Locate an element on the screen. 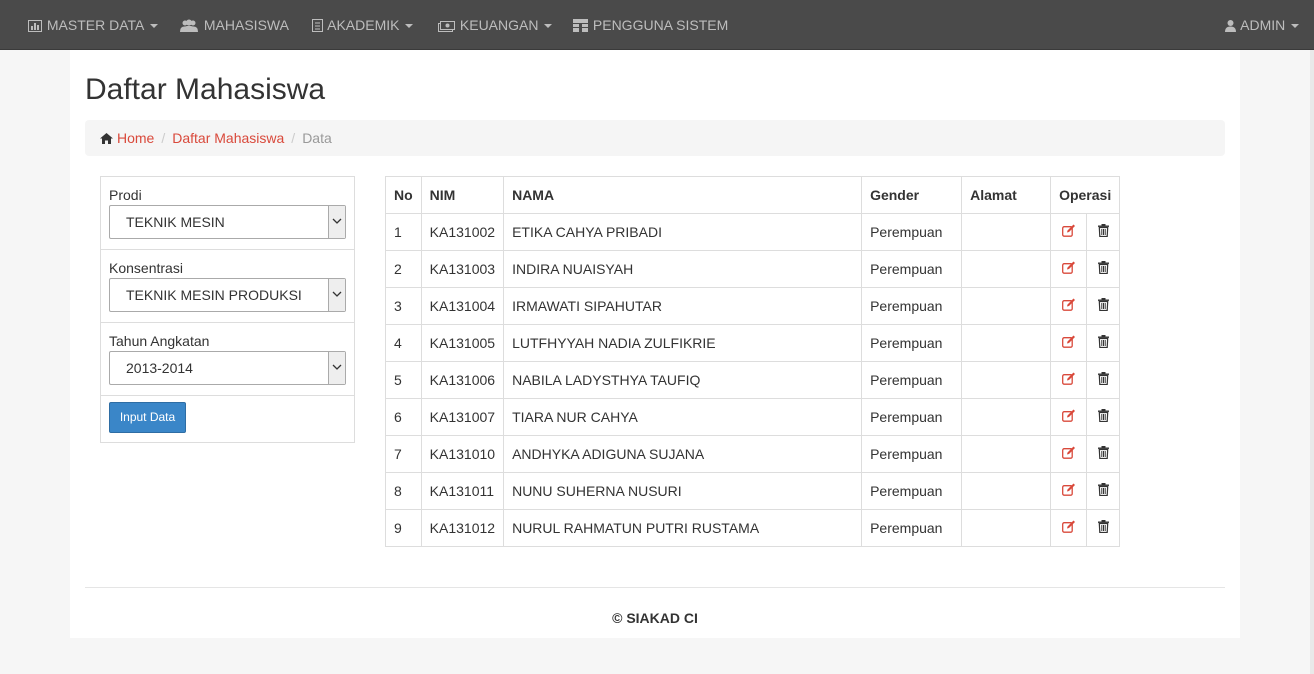 The width and height of the screenshot is (1314, 674). konsentrasi-select: TEKNIK MESIN PRODUKSI is located at coordinates (227, 295).